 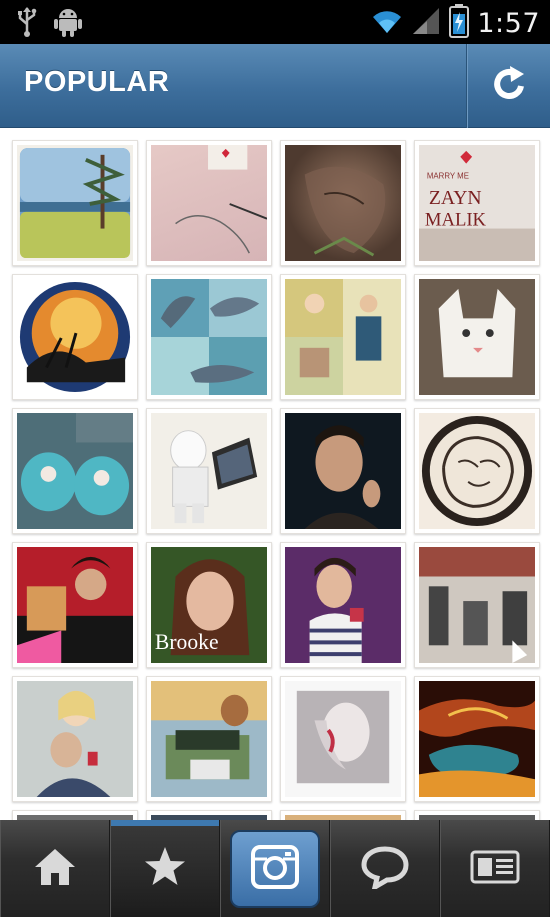 I want to click on profile-card-icon, so click(x=495, y=869).